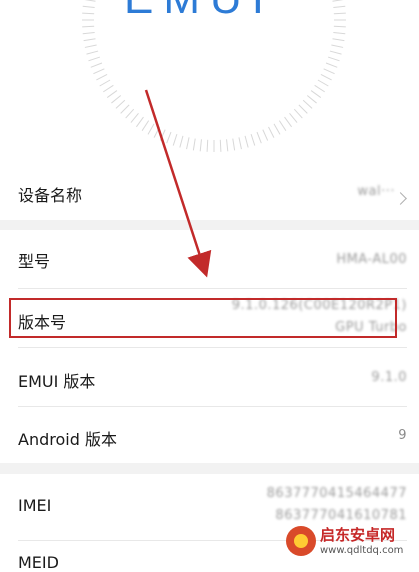 This screenshot has height=572, width=419. I want to click on watermark-logo-icon, so click(301, 541).